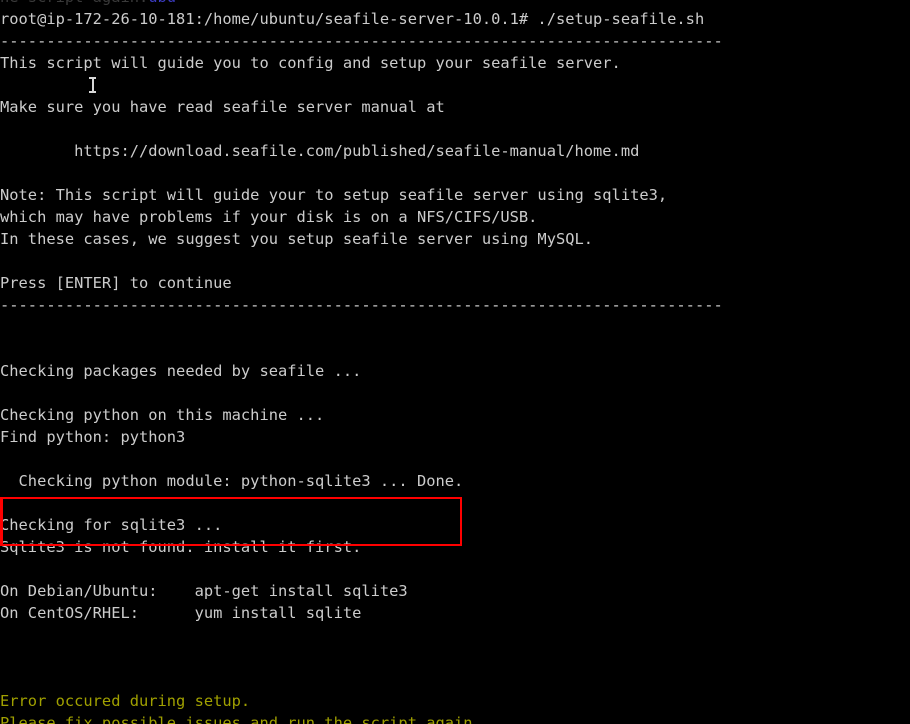  Describe the element at coordinates (74, 3) in the screenshot. I see `cutoff-text: he script again.` at that location.